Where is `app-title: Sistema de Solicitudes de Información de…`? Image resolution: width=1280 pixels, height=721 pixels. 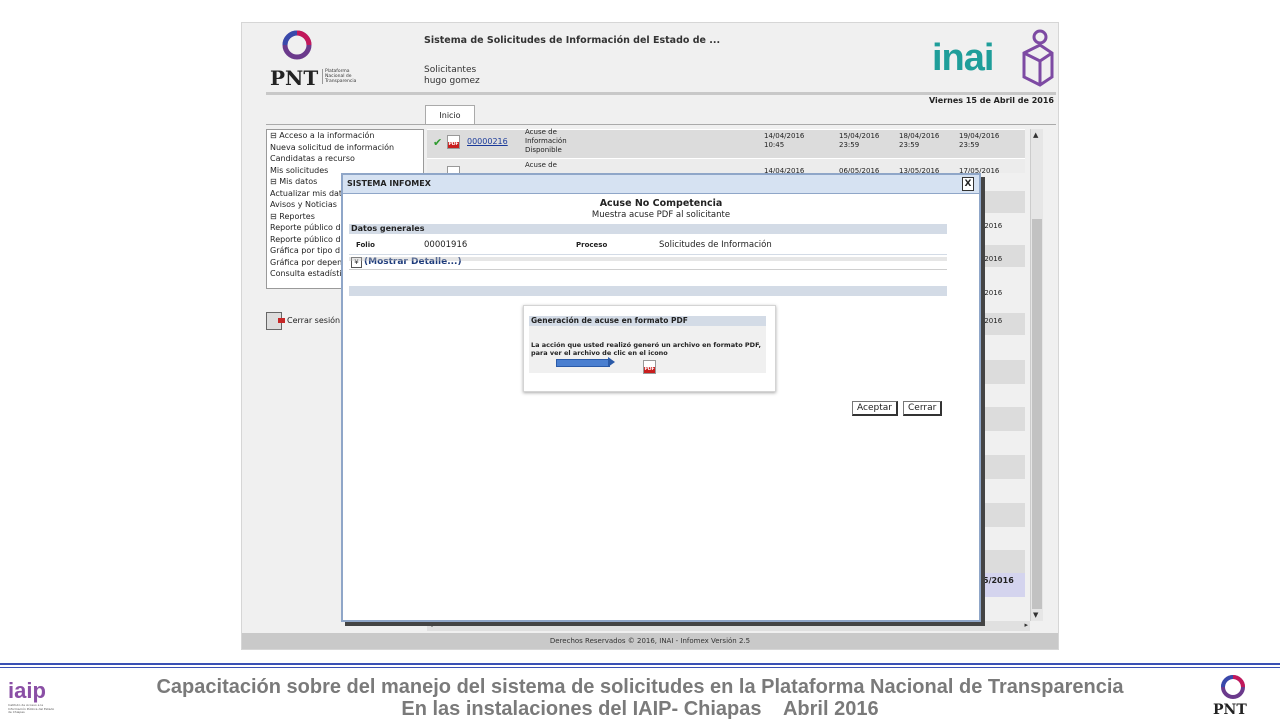 app-title: Sistema de Solicitudes de Información de… is located at coordinates (572, 40).